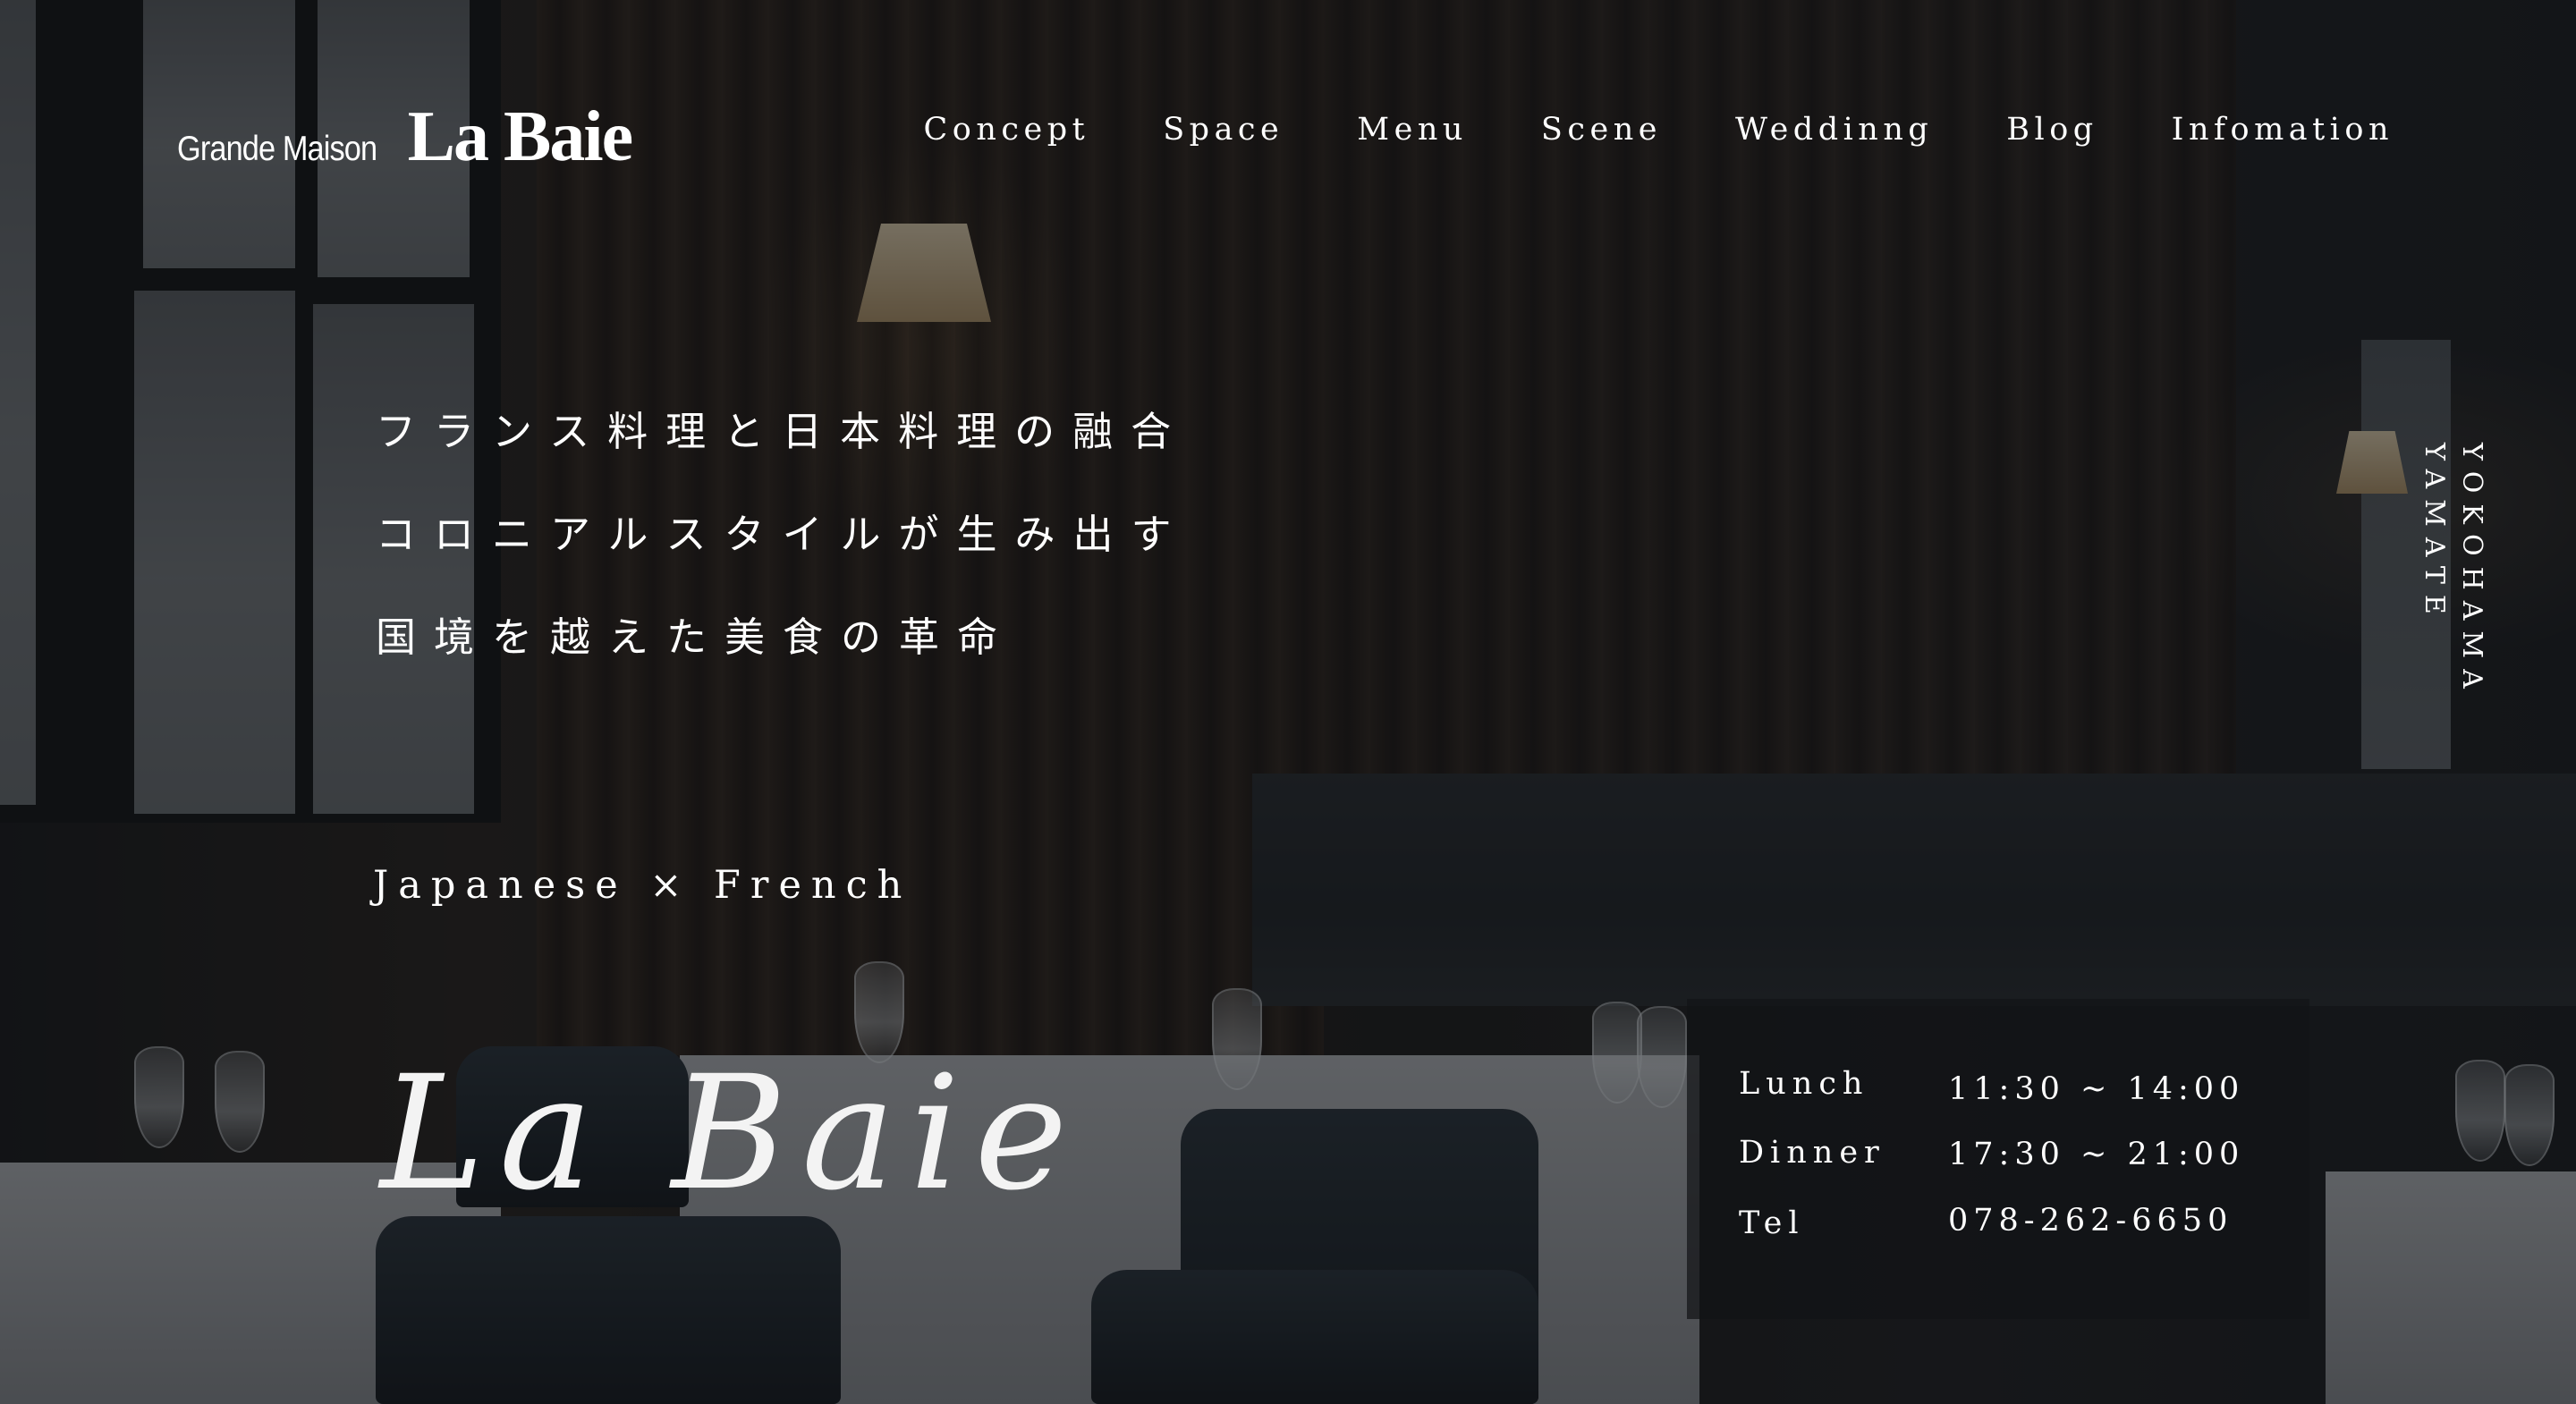  What do you see at coordinates (2434, 534) in the screenshot?
I see `location-line: YAMATE` at bounding box center [2434, 534].